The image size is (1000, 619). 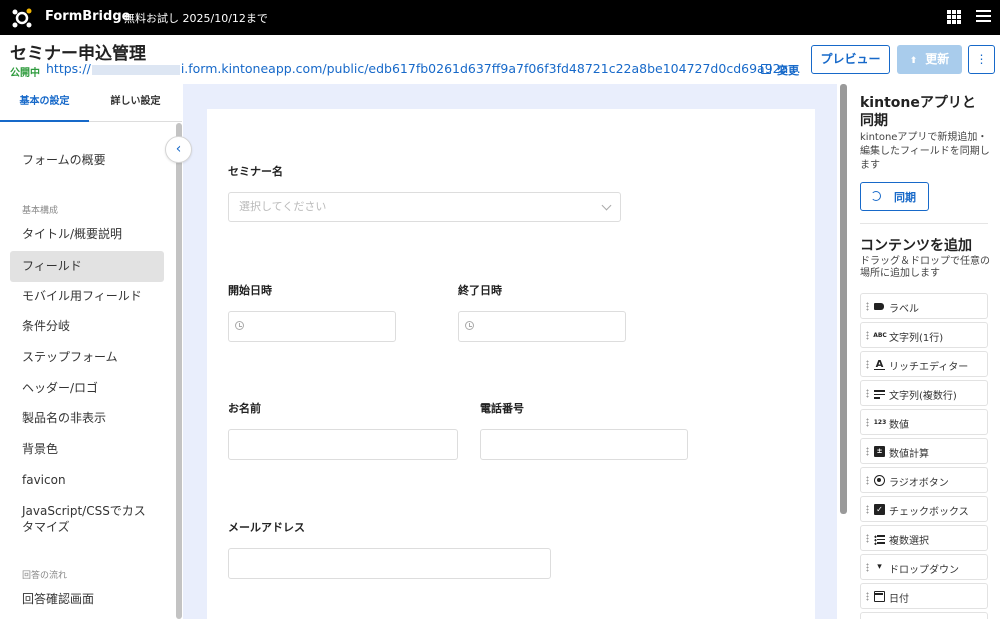 I want to click on sync-button-label: 同期, so click(x=905, y=197).